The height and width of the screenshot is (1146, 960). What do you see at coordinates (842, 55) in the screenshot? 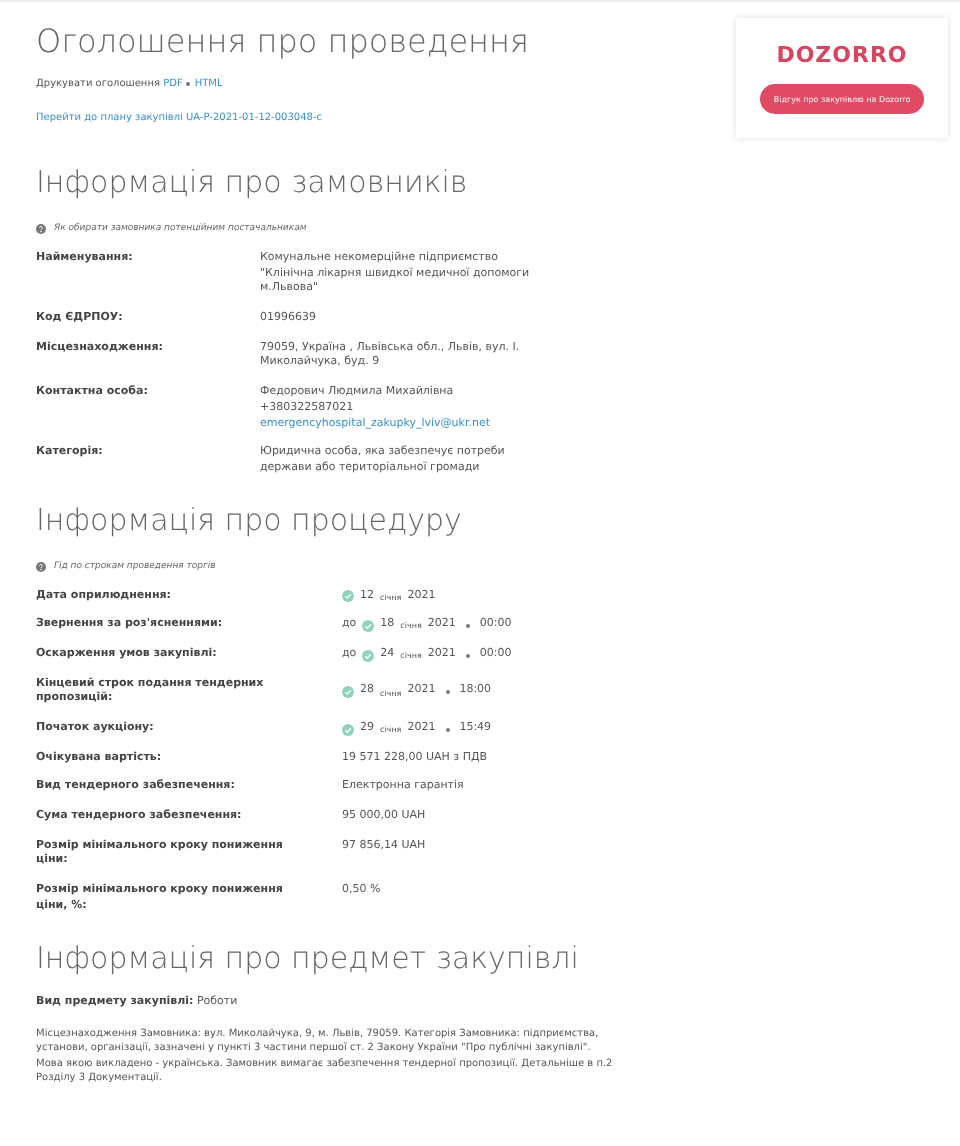
I see `dozorro-logo: DOZORRO` at bounding box center [842, 55].